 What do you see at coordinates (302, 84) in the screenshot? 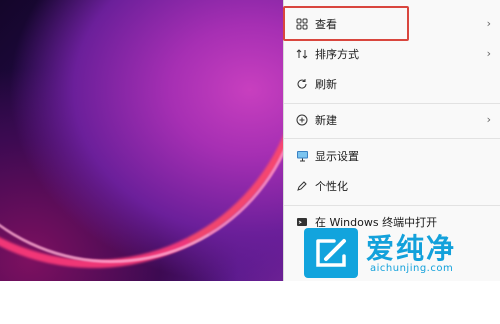
I see `refresh-icon` at bounding box center [302, 84].